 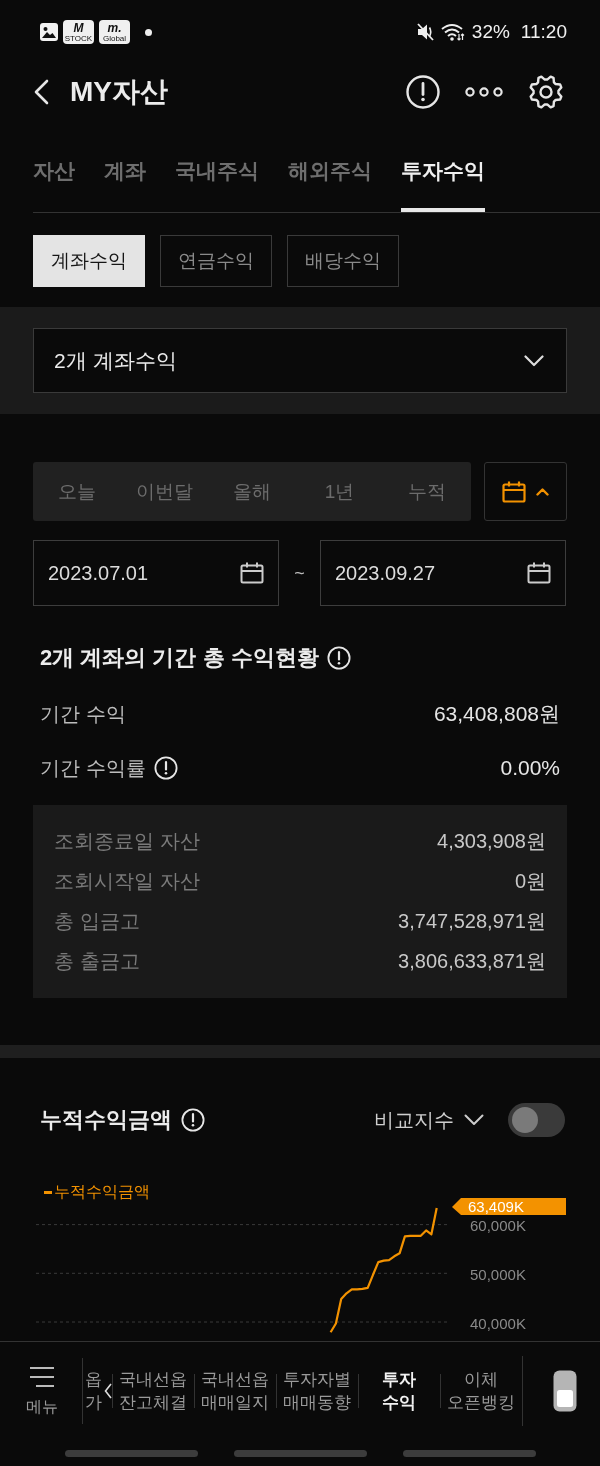 I want to click on nav-tab: 국내선옵 잔고체결, so click(x=153, y=1391).